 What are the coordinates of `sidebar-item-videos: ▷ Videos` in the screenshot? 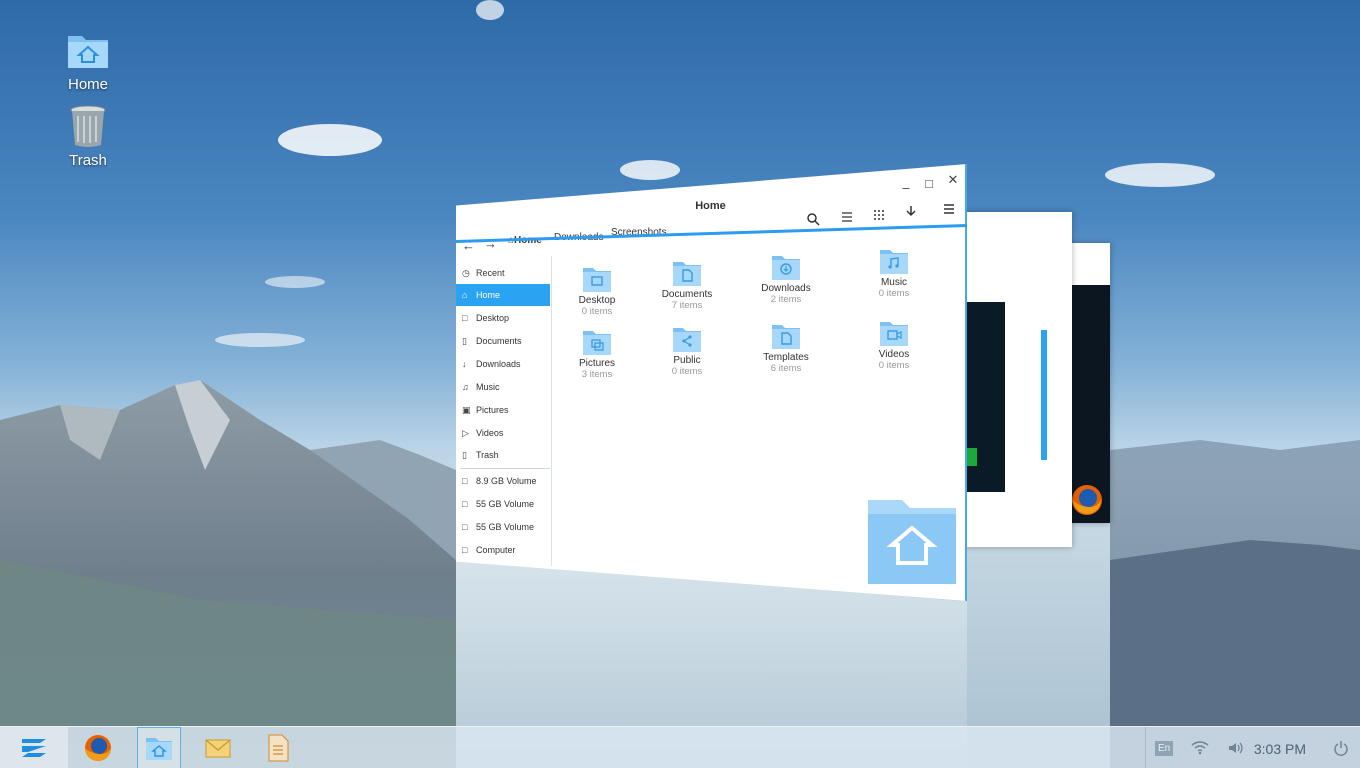 It's located at (503, 433).